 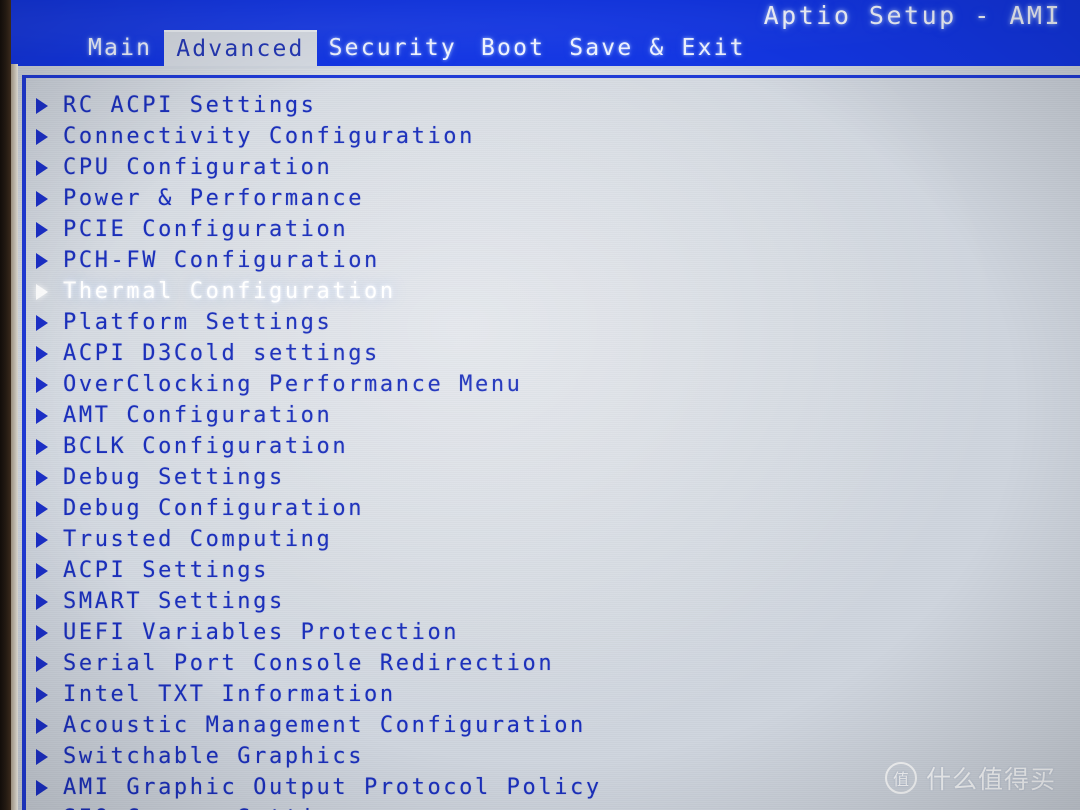 What do you see at coordinates (198, 415) in the screenshot?
I see `menu-item-label: AMT Configuration` at bounding box center [198, 415].